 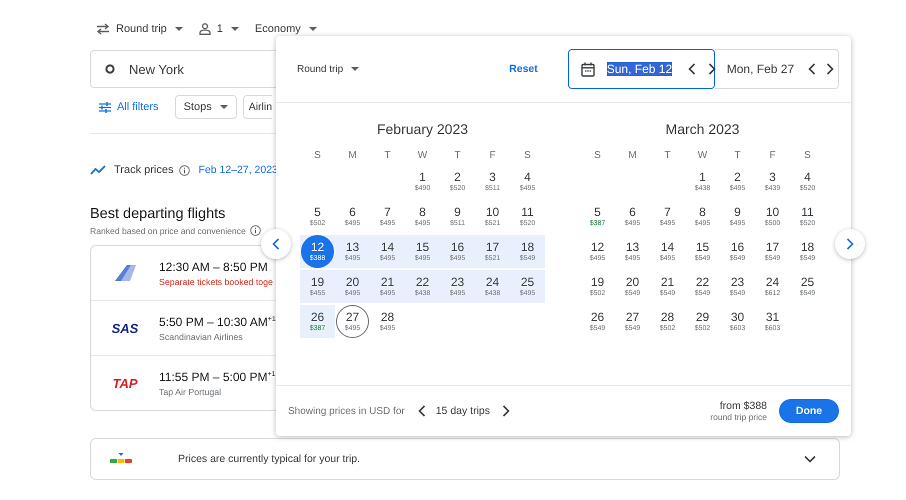 What do you see at coordinates (139, 29) in the screenshot?
I see `dropdown-button: Round trip` at bounding box center [139, 29].